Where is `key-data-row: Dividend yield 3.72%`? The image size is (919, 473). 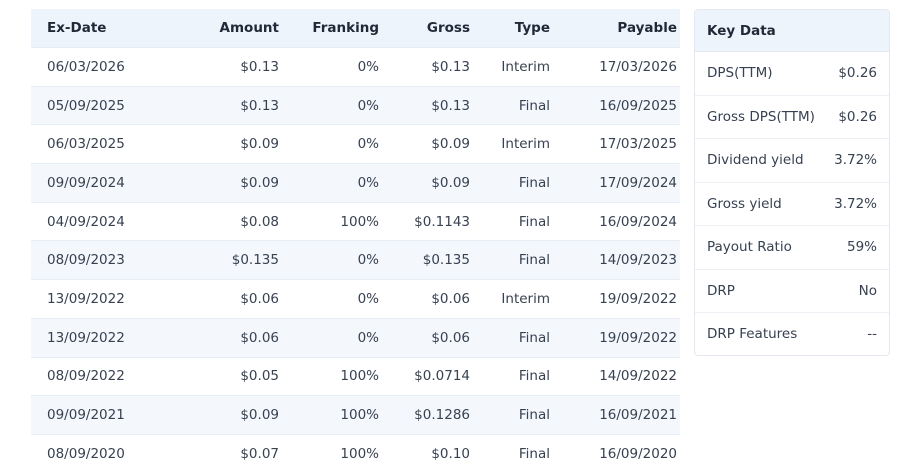
key-data-row: Dividend yield 3.72% is located at coordinates (792, 161).